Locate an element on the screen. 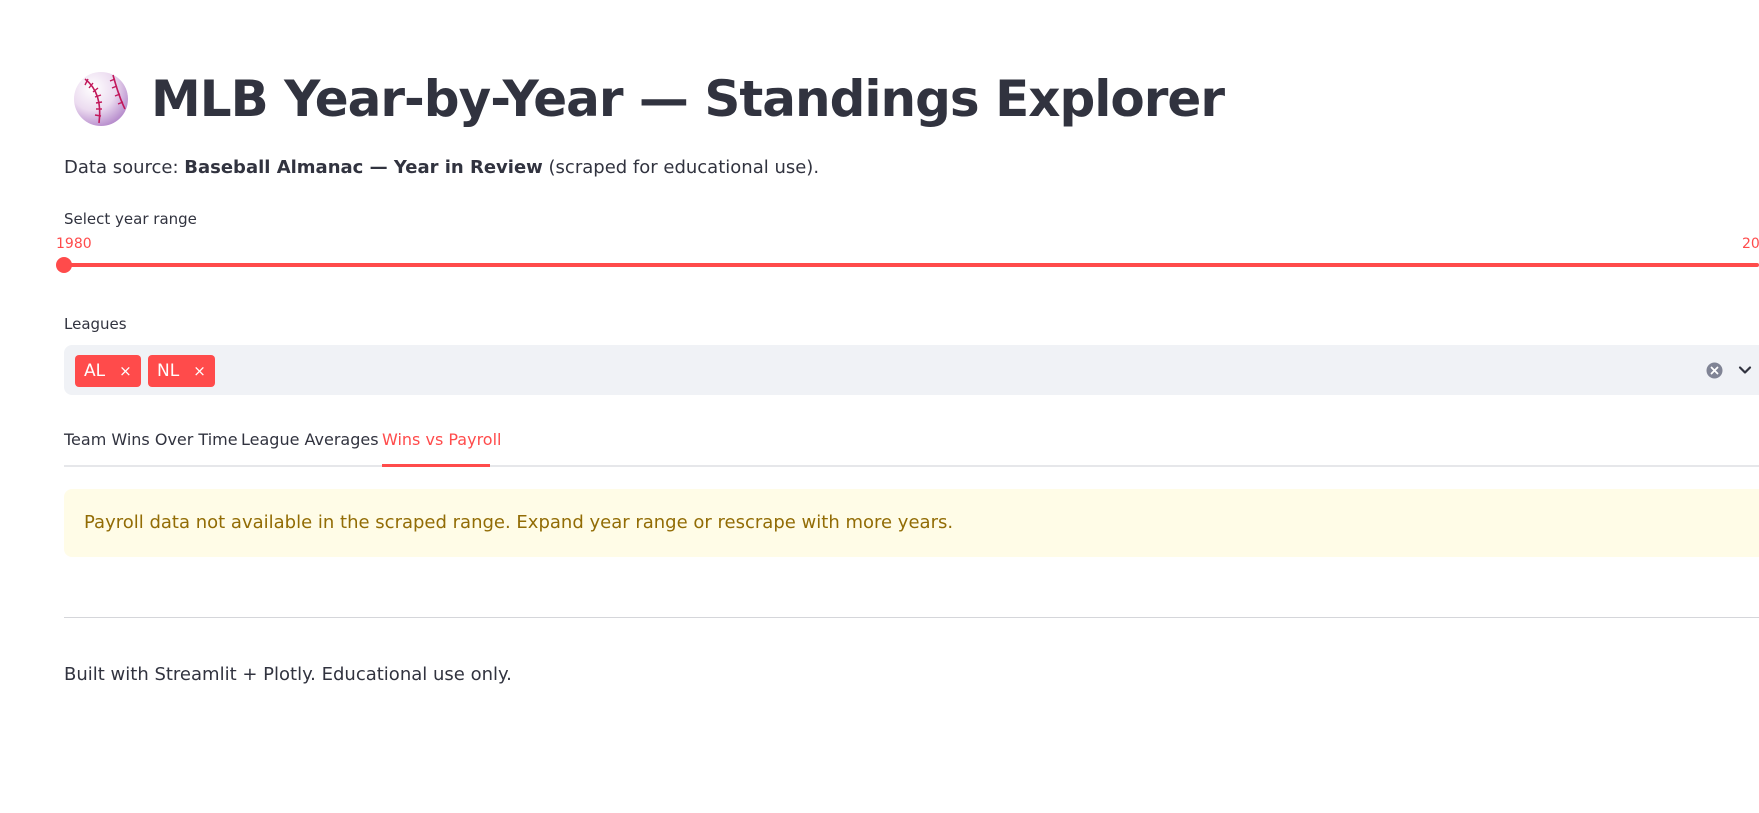 This screenshot has width=1759, height=813. source-name: Baseball Almanac — Year in Review is located at coordinates (363, 167).